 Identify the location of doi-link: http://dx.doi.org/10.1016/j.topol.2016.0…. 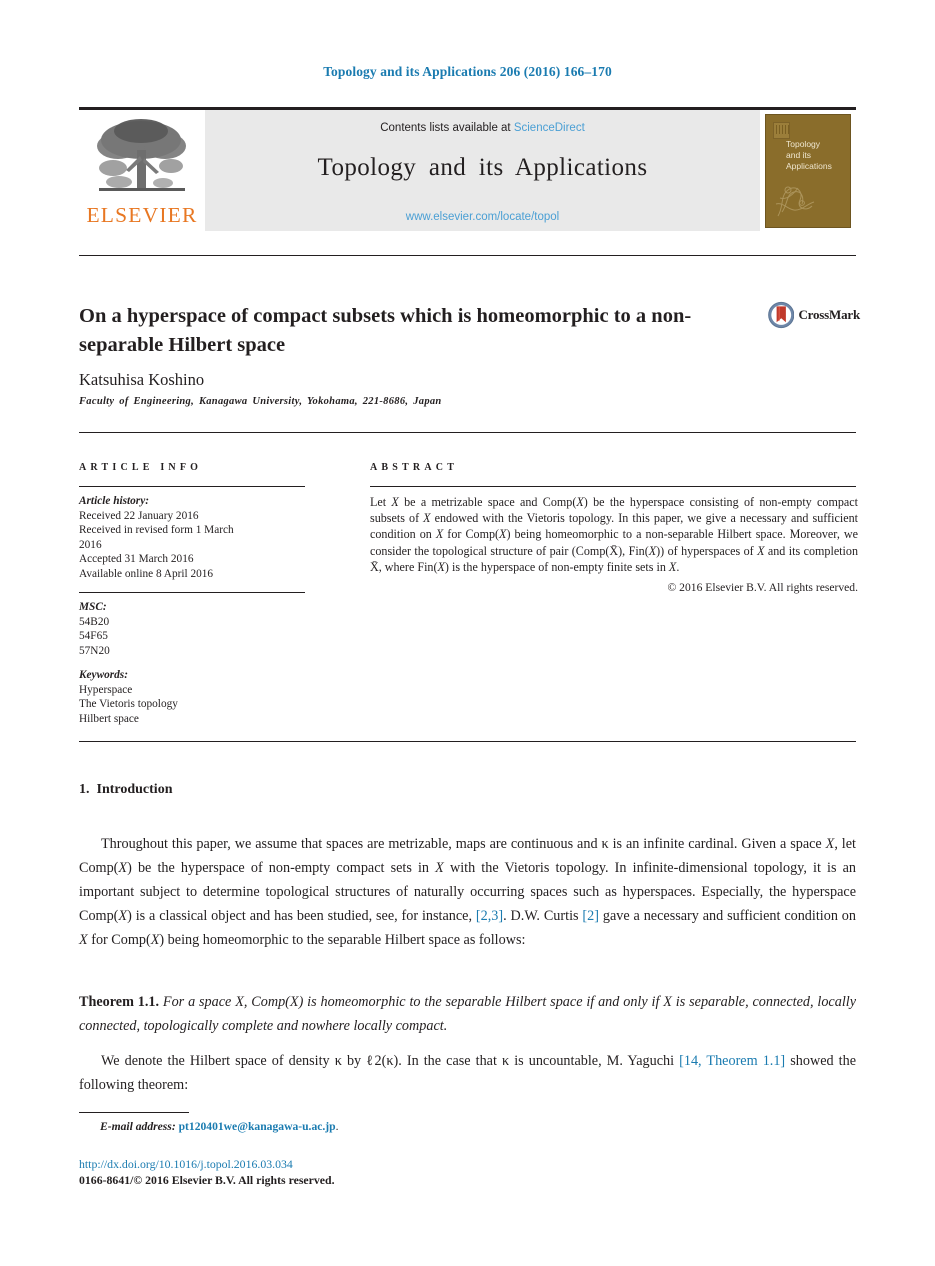
(186, 1164).